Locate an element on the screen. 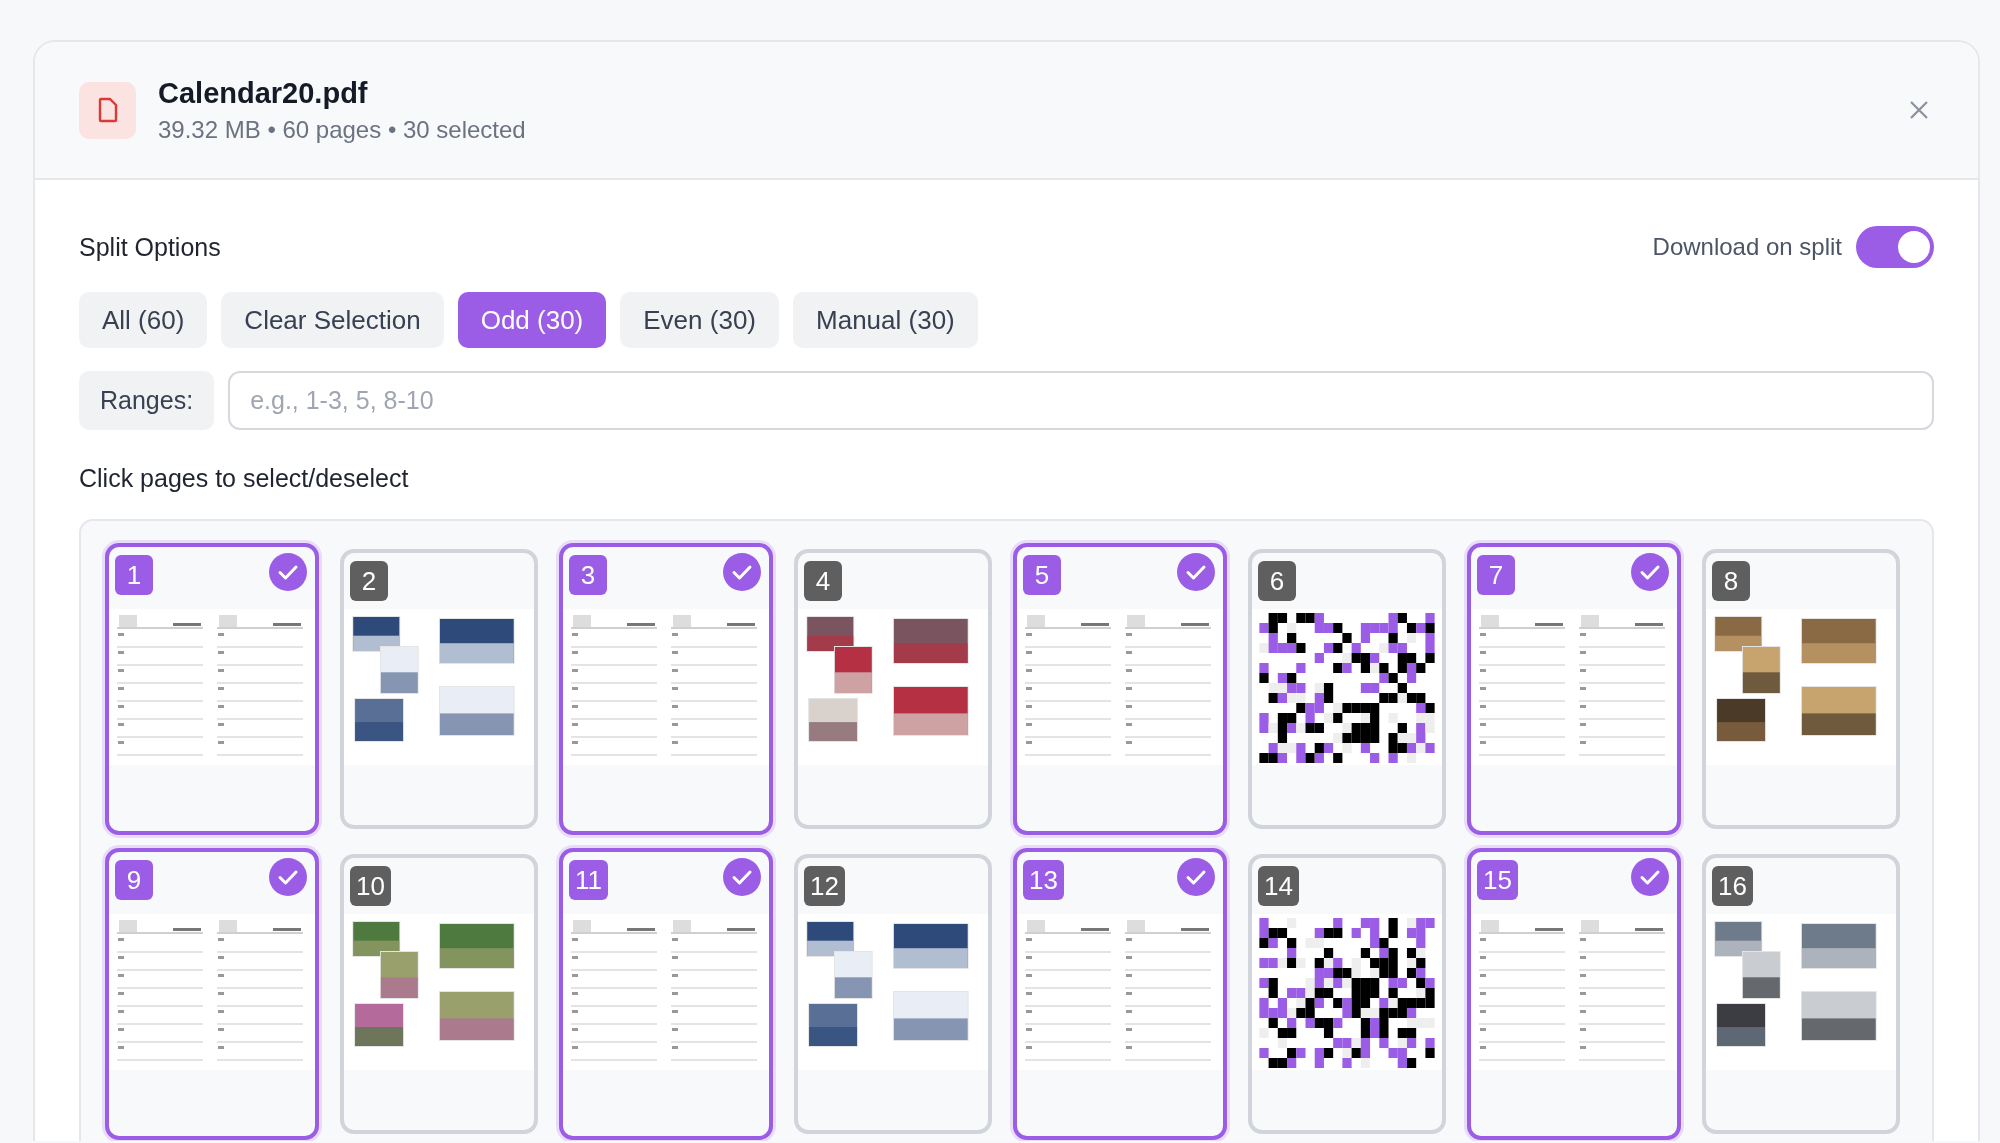 This screenshot has height=1143, width=2000. instruction-text: Click pages to select/deselect is located at coordinates (244, 478).